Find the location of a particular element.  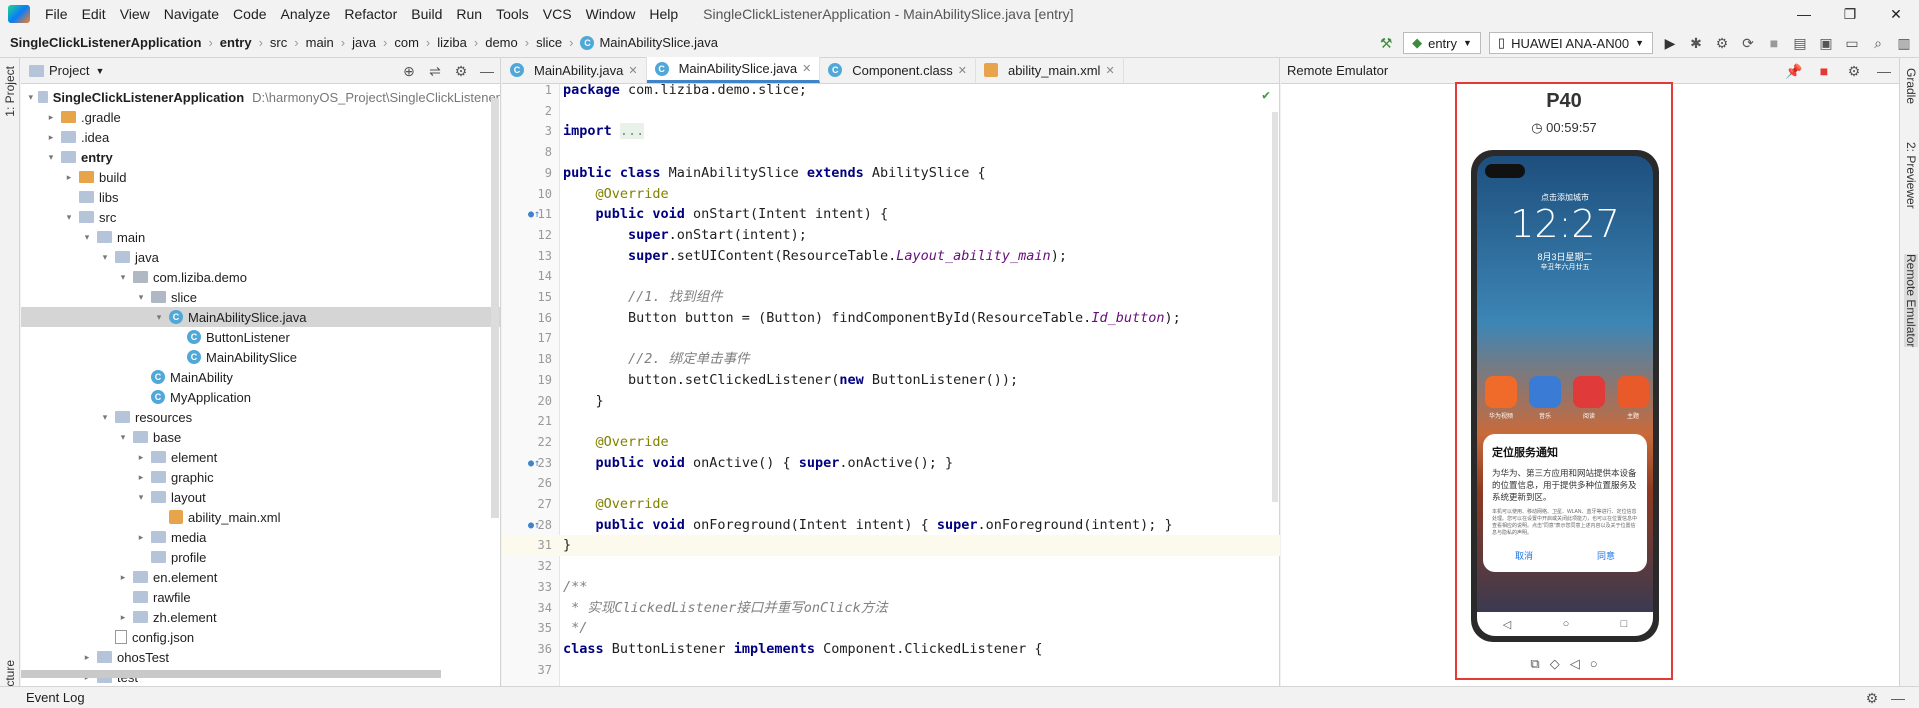

menu-file: File is located at coordinates (56, 14).